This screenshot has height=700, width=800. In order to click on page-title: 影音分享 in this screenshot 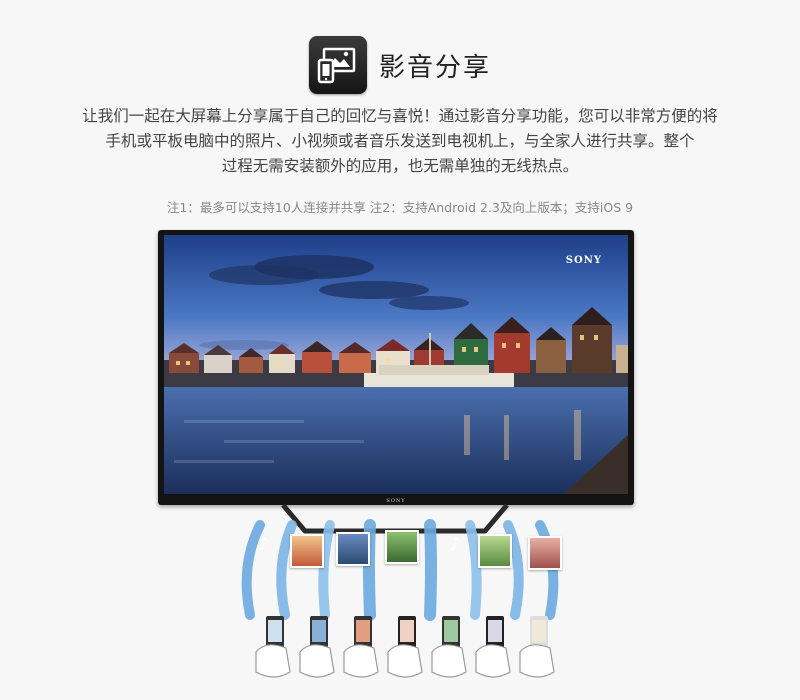, I will do `click(434, 67)`.